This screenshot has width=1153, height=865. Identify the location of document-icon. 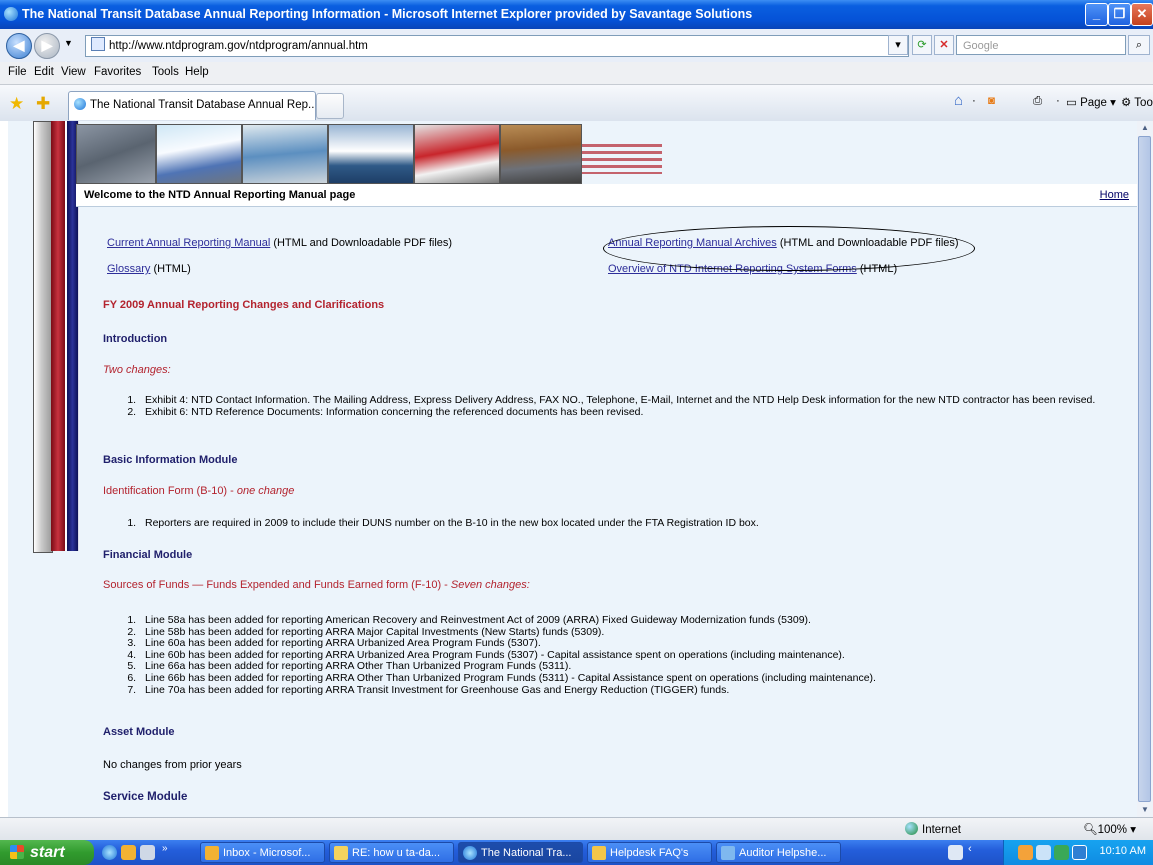
(728, 853).